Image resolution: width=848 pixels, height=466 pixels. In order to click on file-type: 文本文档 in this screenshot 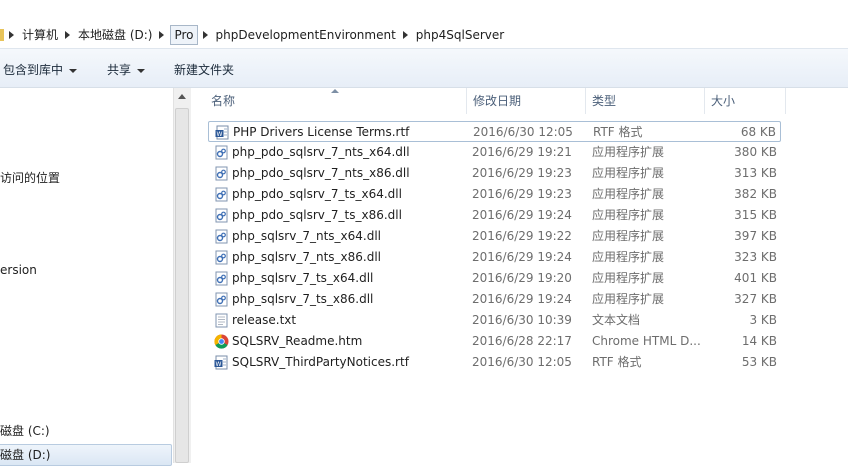, I will do `click(616, 320)`.